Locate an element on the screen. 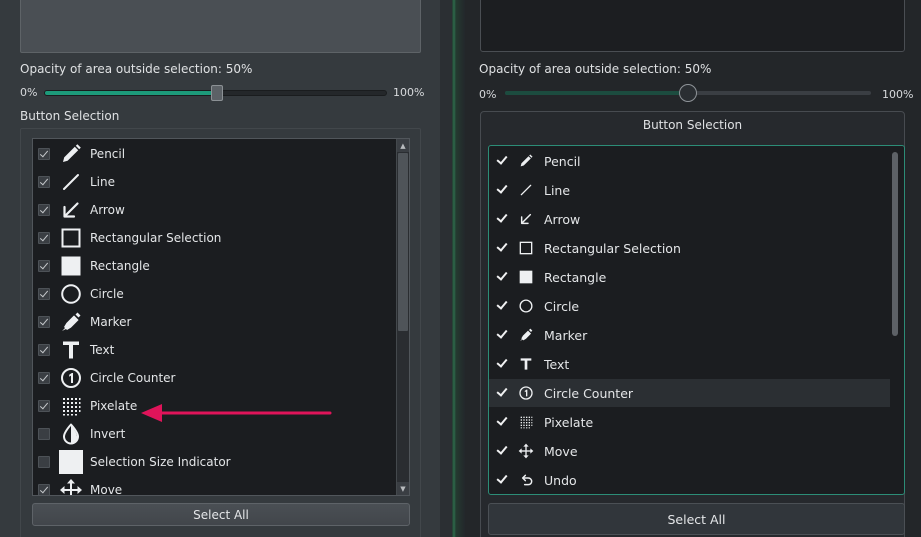  opacity-label: Opacity of area outside selection: 50% is located at coordinates (595, 69).